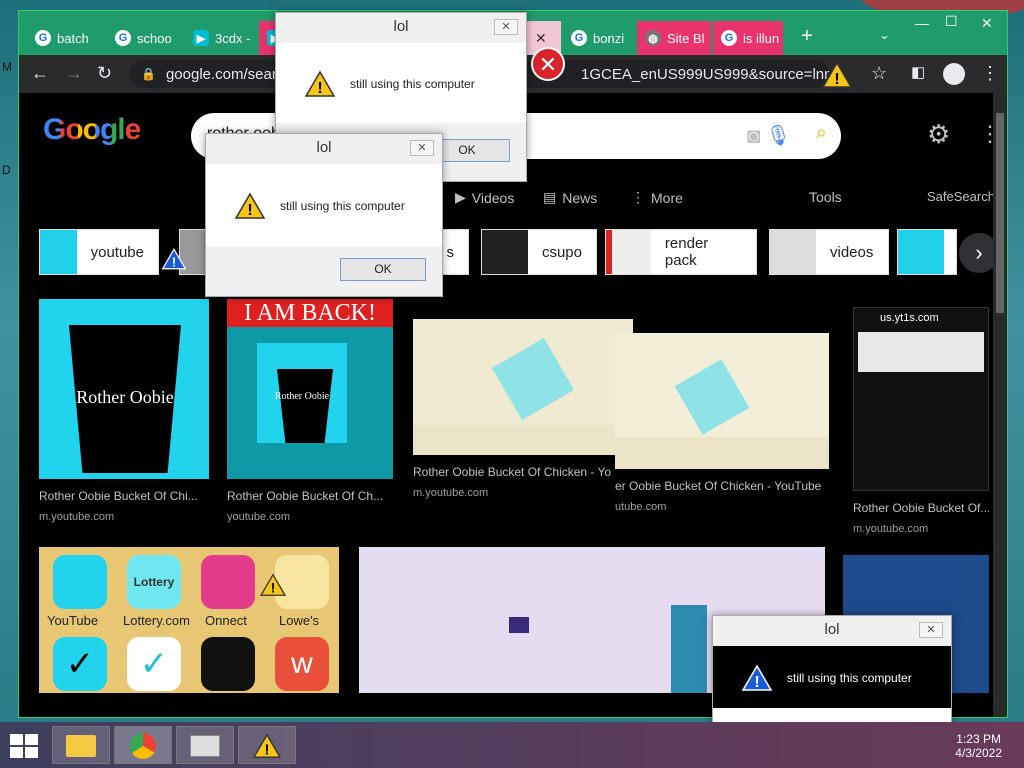  What do you see at coordinates (609, 38) in the screenshot?
I see `tab-label: bonzi` at bounding box center [609, 38].